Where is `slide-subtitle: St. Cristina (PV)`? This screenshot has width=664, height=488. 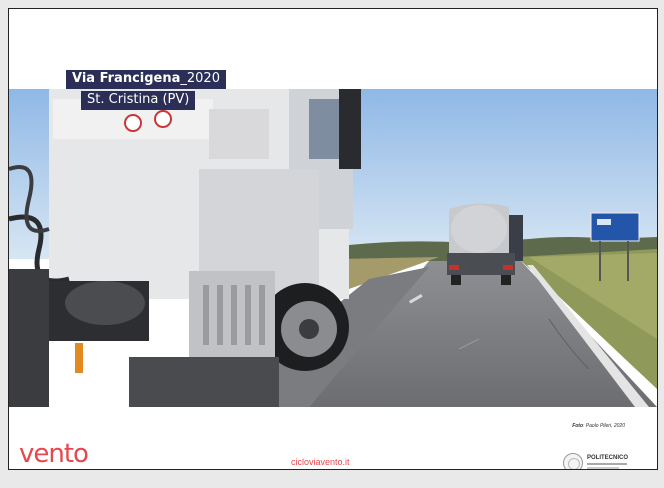
slide-subtitle: St. Cristina (PV) is located at coordinates (138, 100).